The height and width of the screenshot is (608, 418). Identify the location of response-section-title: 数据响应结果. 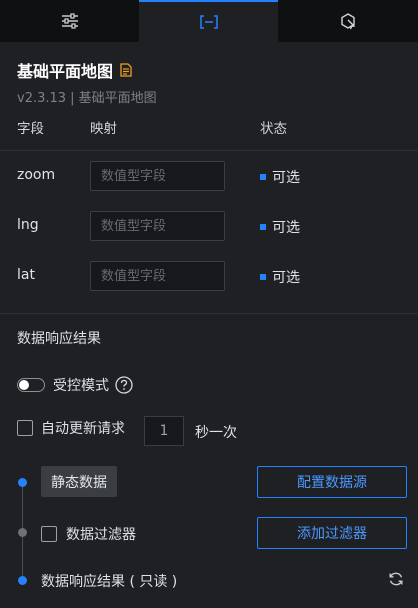
(59, 339).